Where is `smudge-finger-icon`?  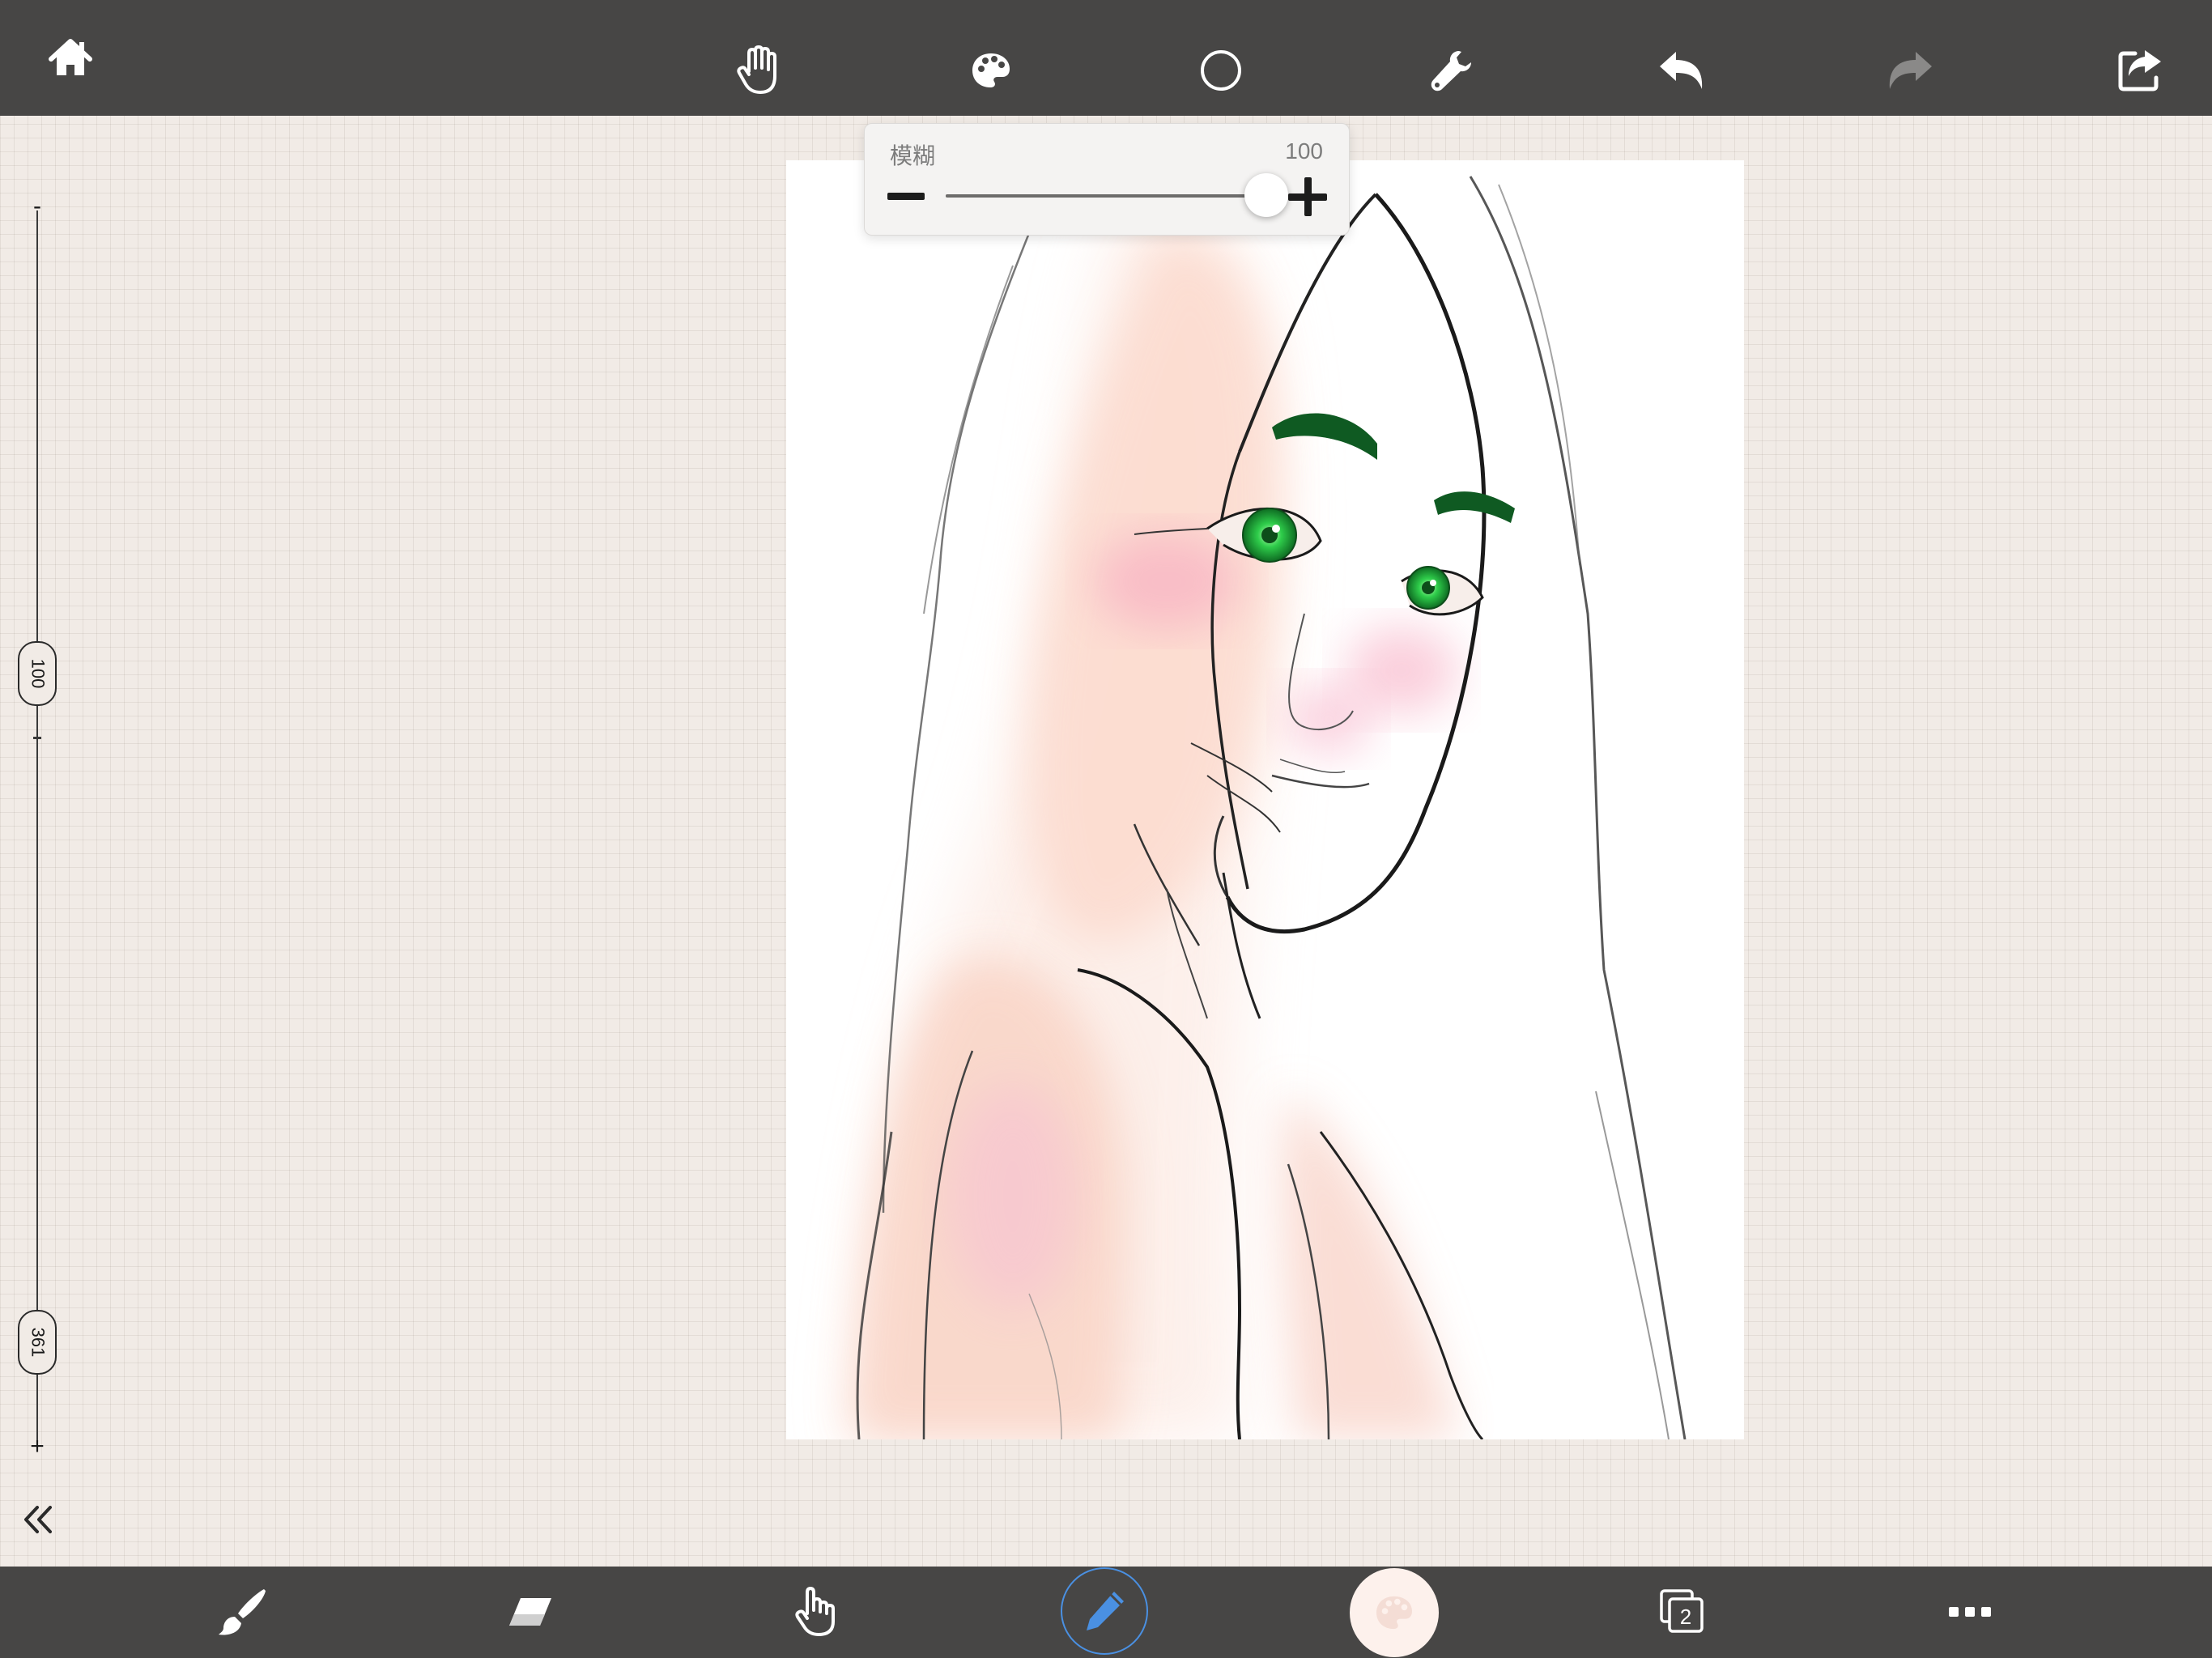
smudge-finger-icon is located at coordinates (815, 1611).